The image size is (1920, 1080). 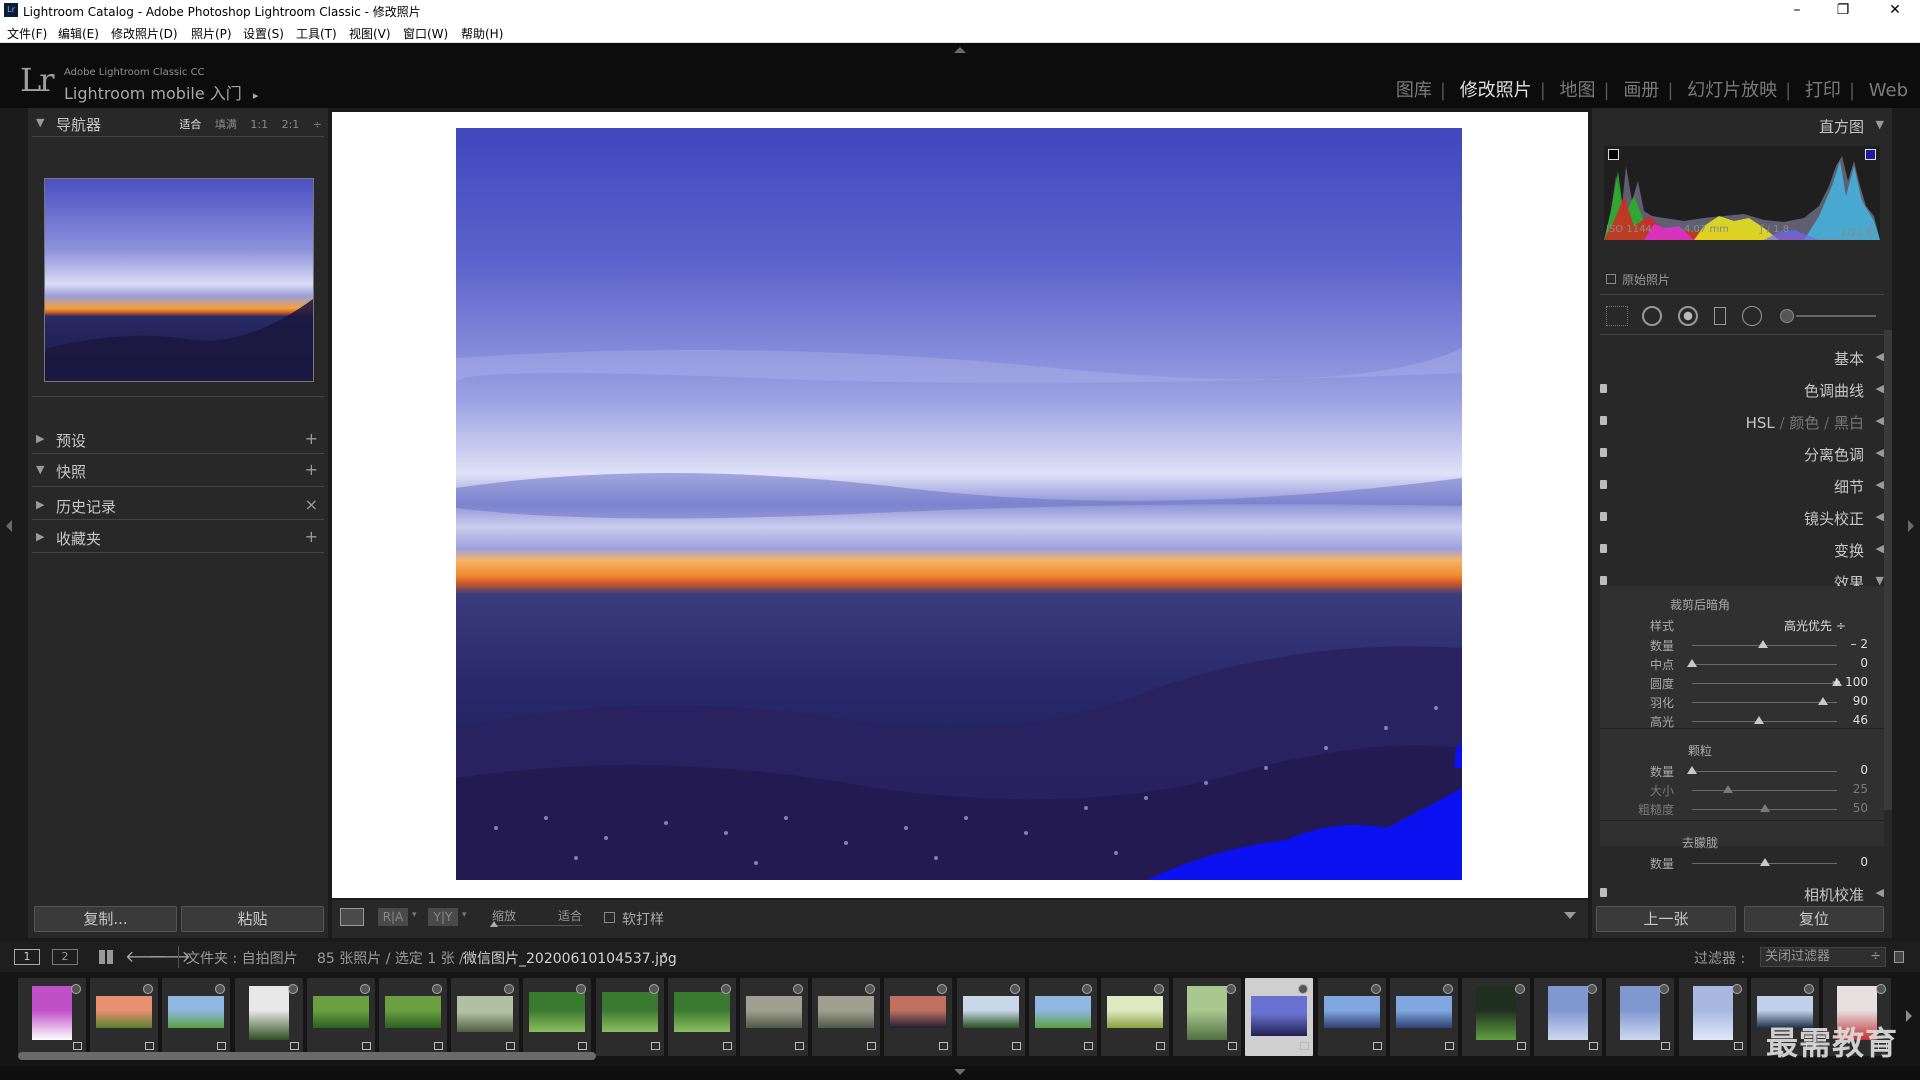 What do you see at coordinates (1838, 789) in the screenshot?
I see `grain-slider-value: 25` at bounding box center [1838, 789].